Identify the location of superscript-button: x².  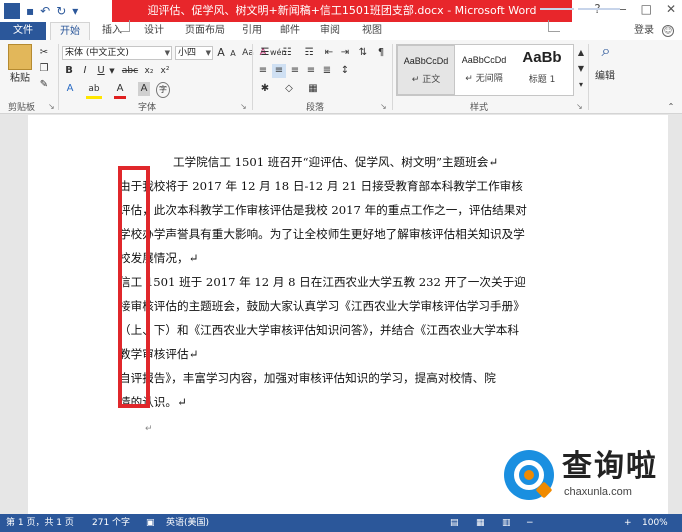
(165, 71).